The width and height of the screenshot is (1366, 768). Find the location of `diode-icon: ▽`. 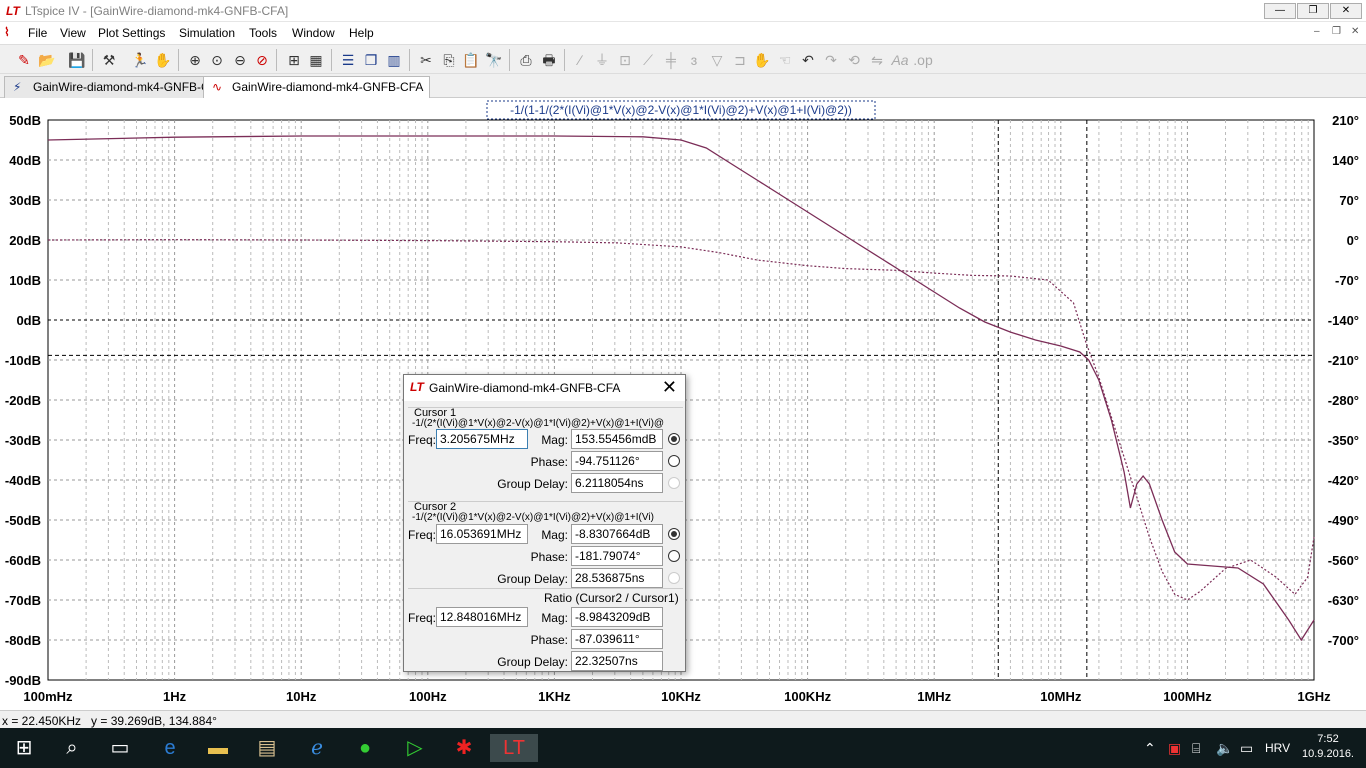

diode-icon: ▽ is located at coordinates (717, 60).